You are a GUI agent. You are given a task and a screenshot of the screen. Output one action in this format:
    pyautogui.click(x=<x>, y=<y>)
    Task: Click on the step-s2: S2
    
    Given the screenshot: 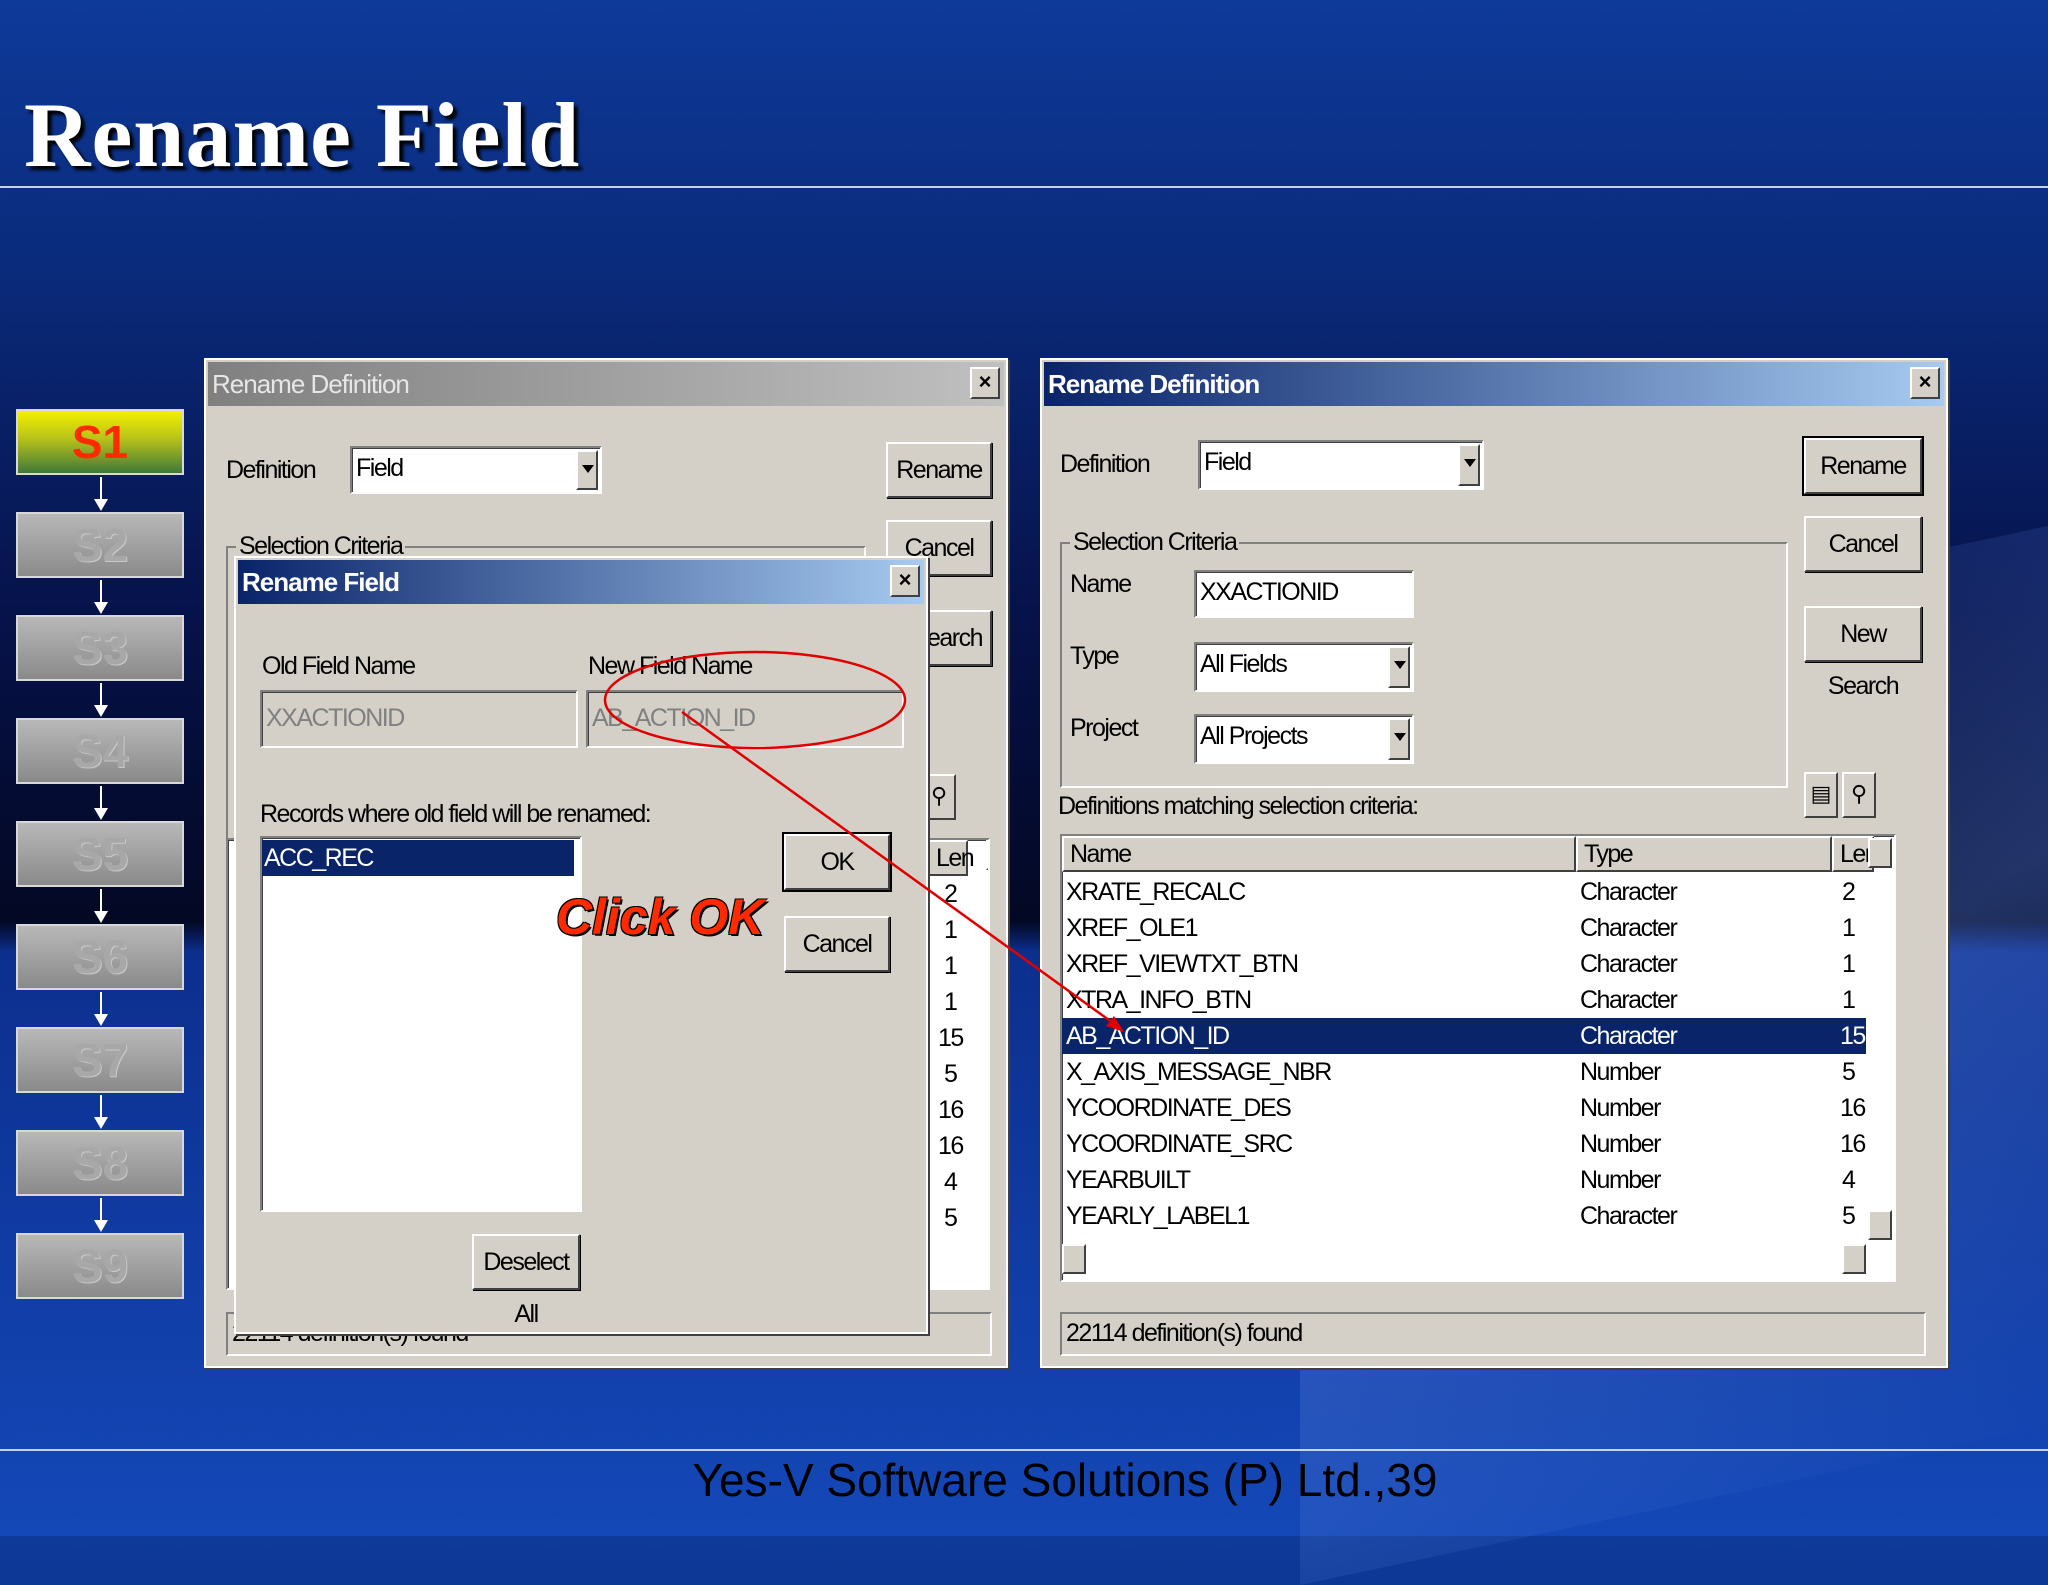 What is the action you would take?
    pyautogui.click(x=100, y=563)
    